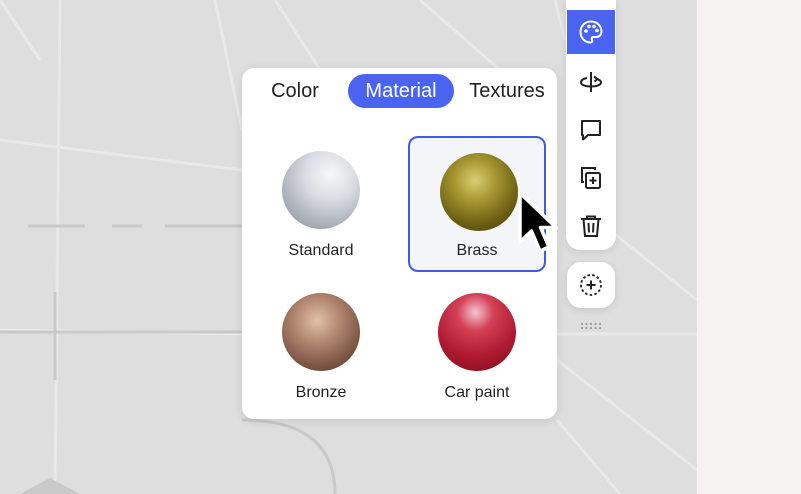 Image resolution: width=801 pixels, height=494 pixels. What do you see at coordinates (477, 392) in the screenshot?
I see `material-label: Car paint` at bounding box center [477, 392].